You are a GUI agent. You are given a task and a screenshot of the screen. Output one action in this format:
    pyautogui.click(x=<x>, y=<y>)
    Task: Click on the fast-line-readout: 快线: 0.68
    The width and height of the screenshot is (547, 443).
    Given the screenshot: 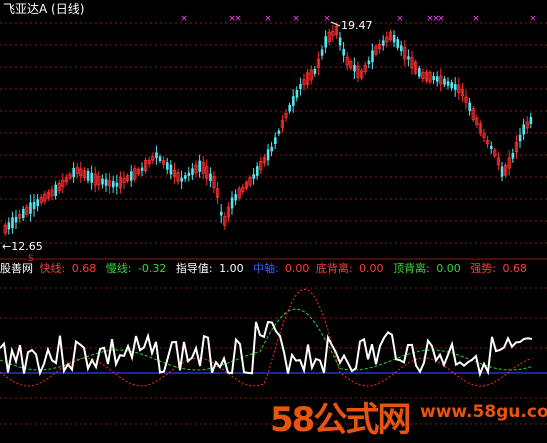 What is the action you would take?
    pyautogui.click(x=68, y=268)
    